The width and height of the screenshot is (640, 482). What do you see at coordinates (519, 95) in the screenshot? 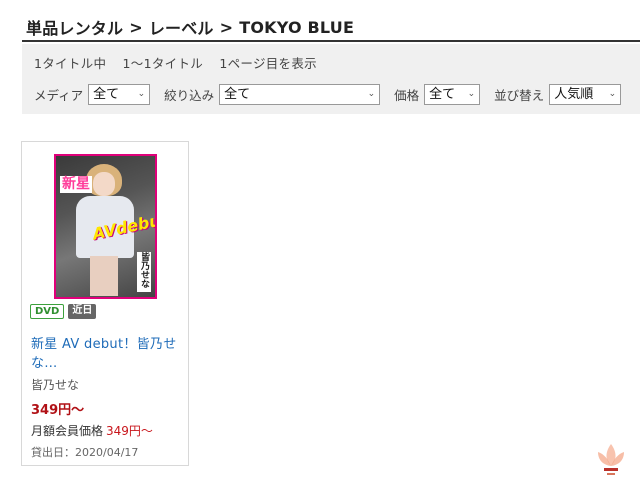
I see `sort-filter-label: 並び替え` at bounding box center [519, 95].